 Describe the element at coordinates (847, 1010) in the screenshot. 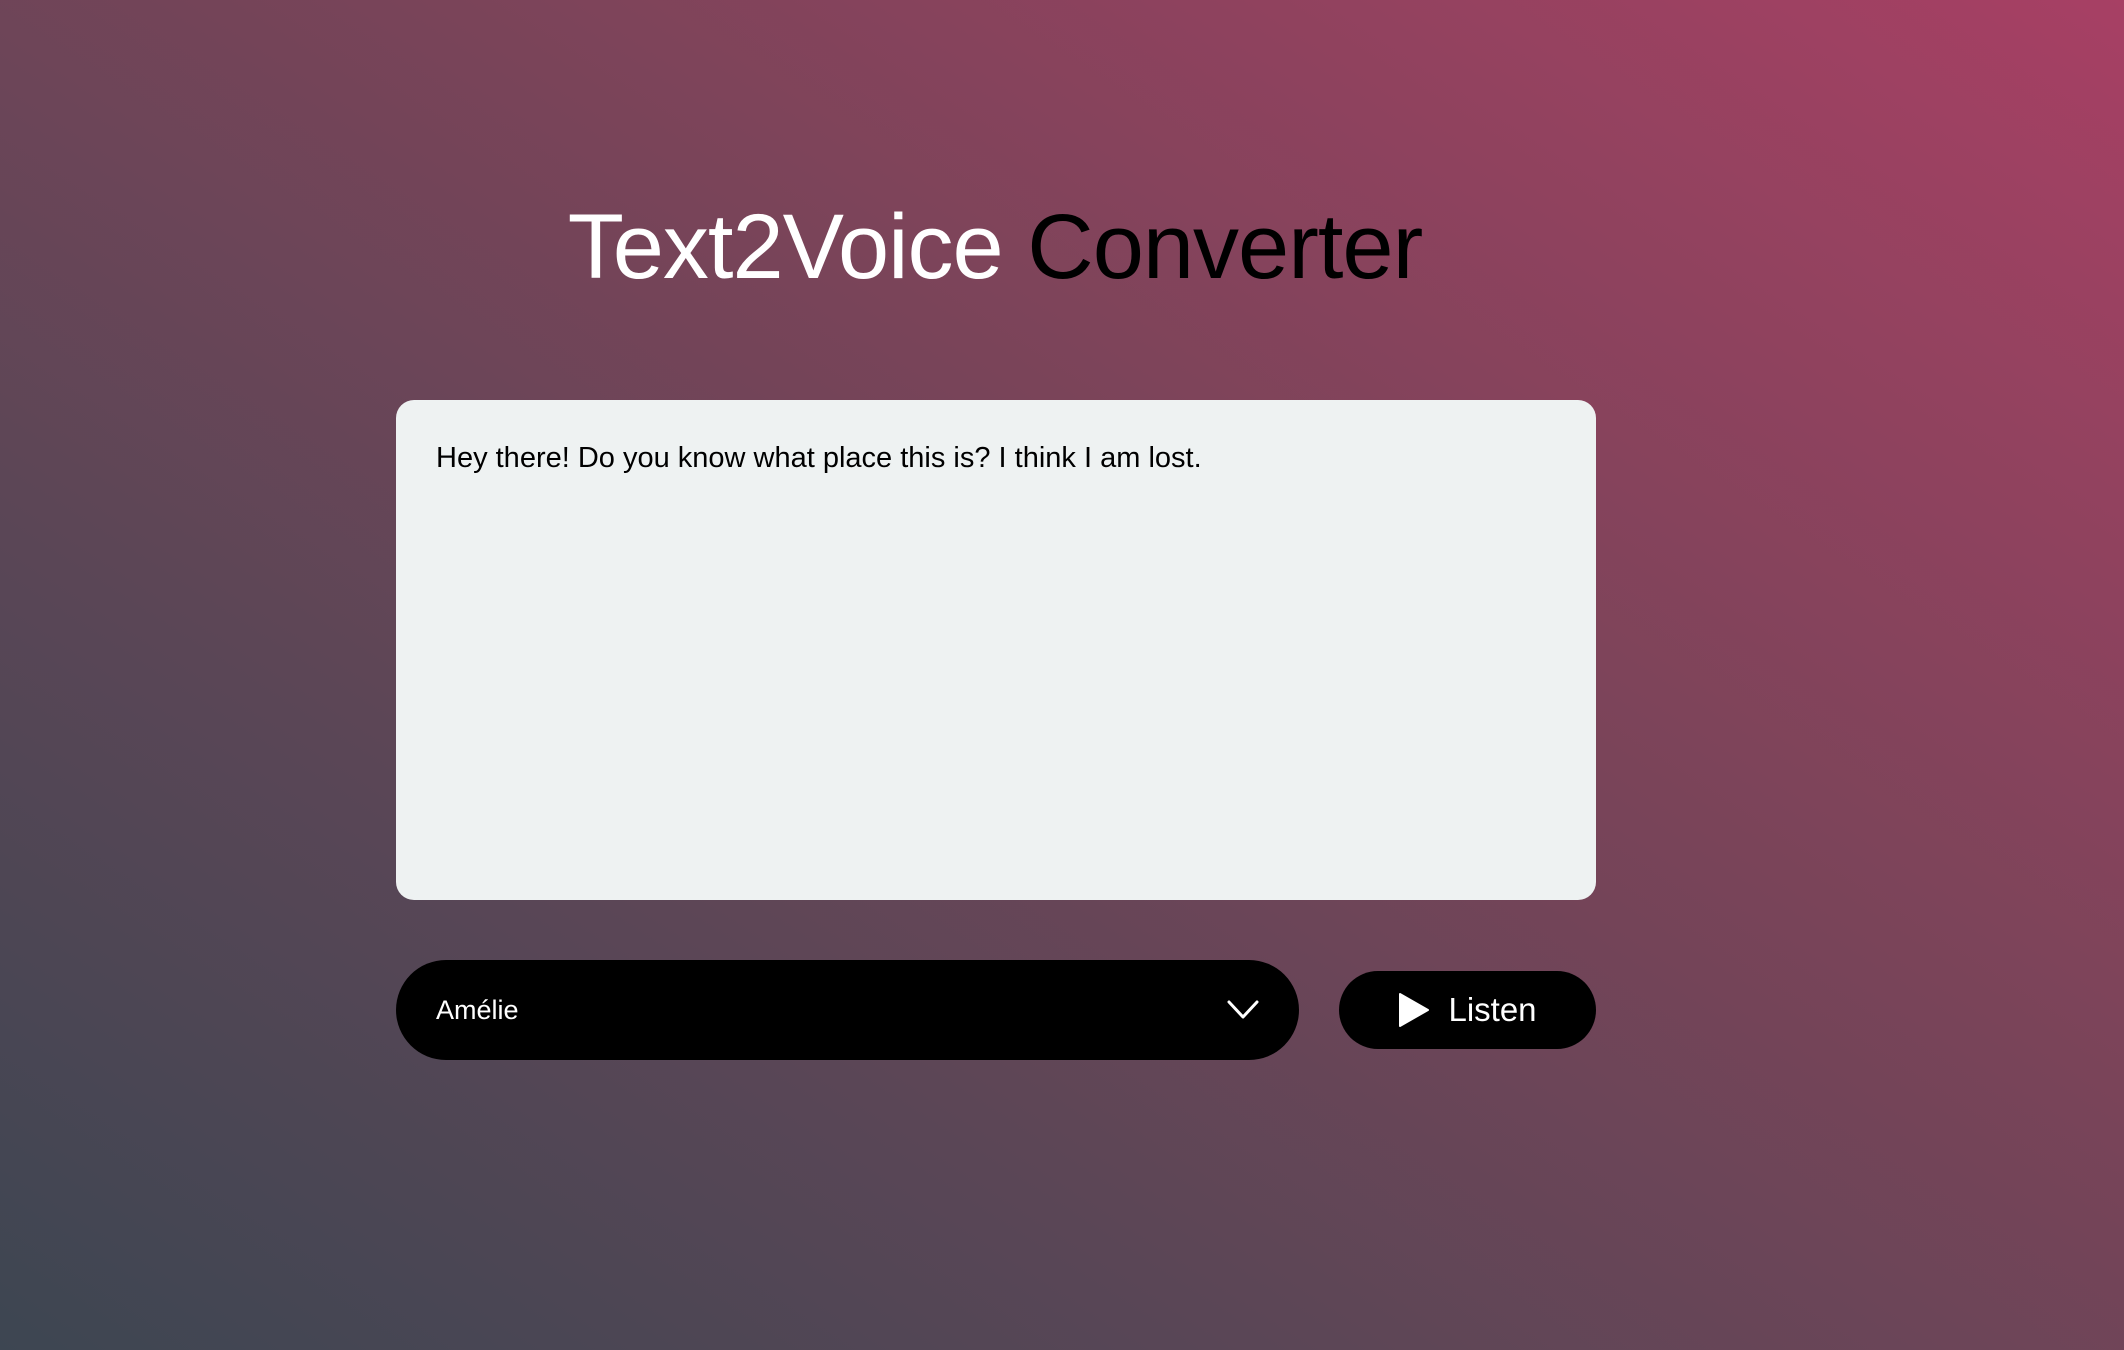

I see `voice-select: Amélie` at that location.